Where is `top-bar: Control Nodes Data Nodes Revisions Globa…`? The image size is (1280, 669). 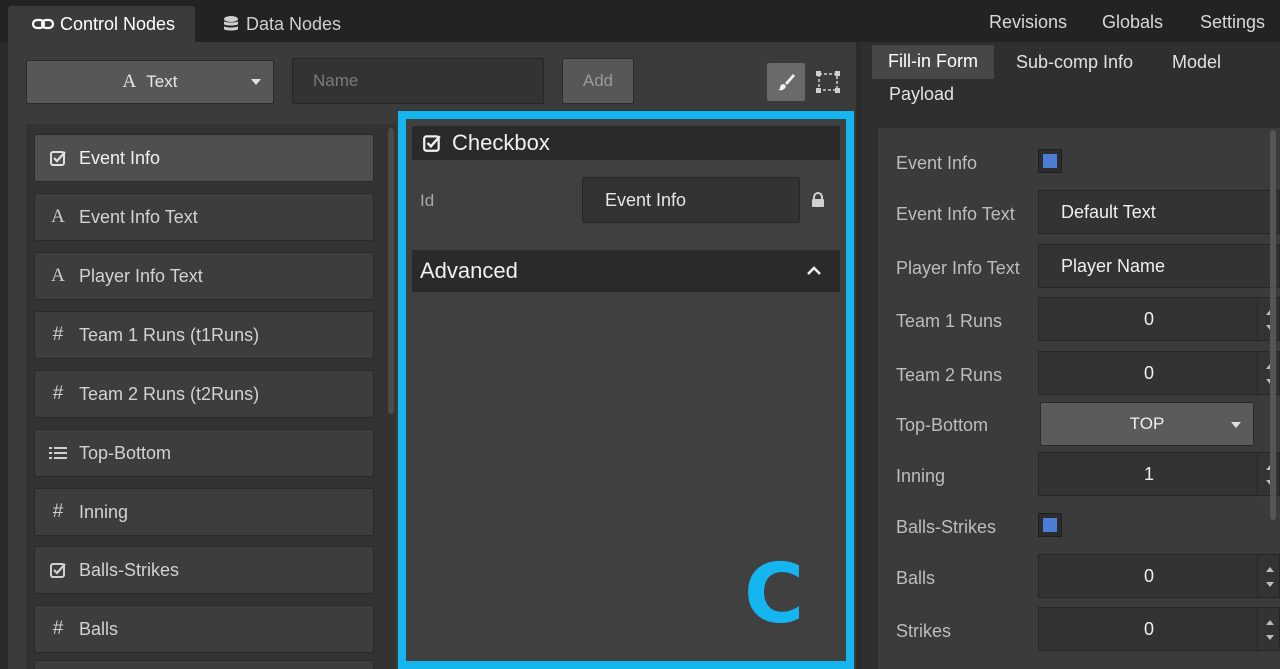 top-bar: Control Nodes Data Nodes Revisions Globa… is located at coordinates (640, 21).